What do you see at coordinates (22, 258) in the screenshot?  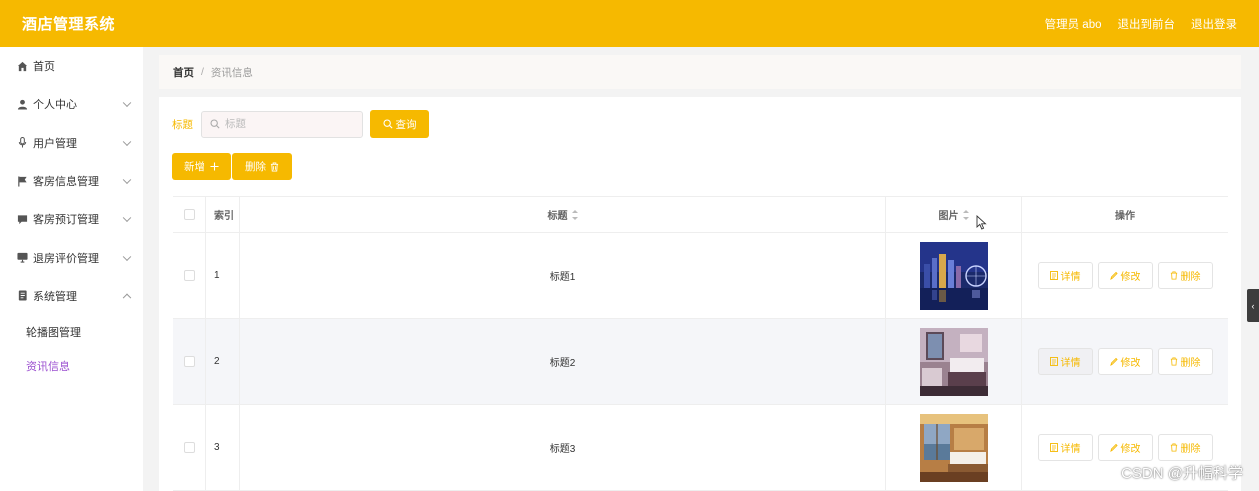 I see `monitor-icon` at bounding box center [22, 258].